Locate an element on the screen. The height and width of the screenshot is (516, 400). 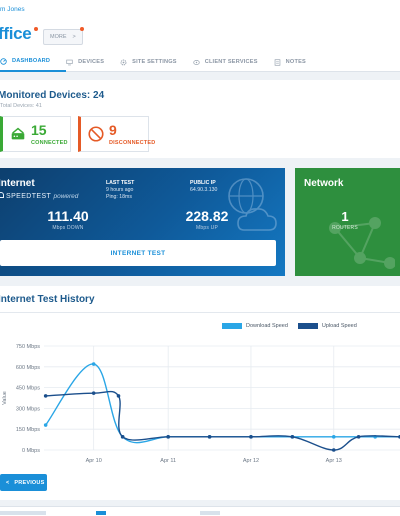
connected-count: 15 is located at coordinates (39, 130).